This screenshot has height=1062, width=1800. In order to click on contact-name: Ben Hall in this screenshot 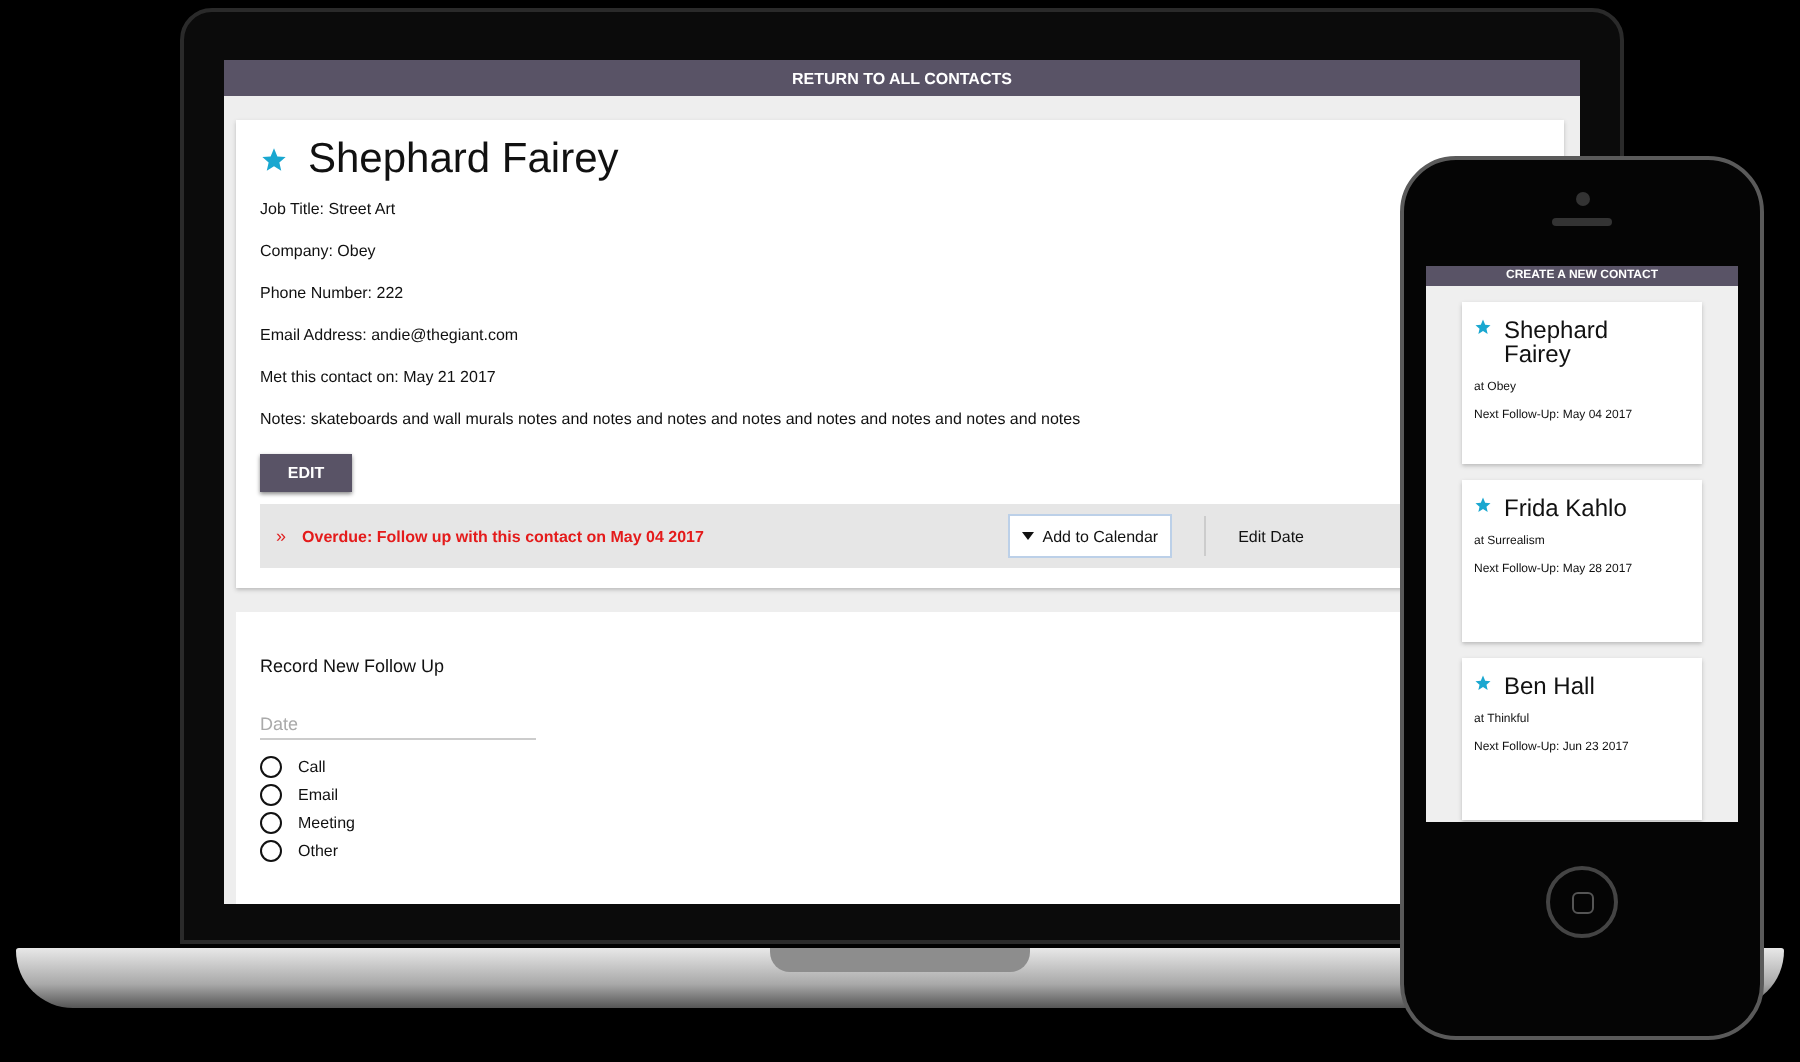, I will do `click(1549, 686)`.